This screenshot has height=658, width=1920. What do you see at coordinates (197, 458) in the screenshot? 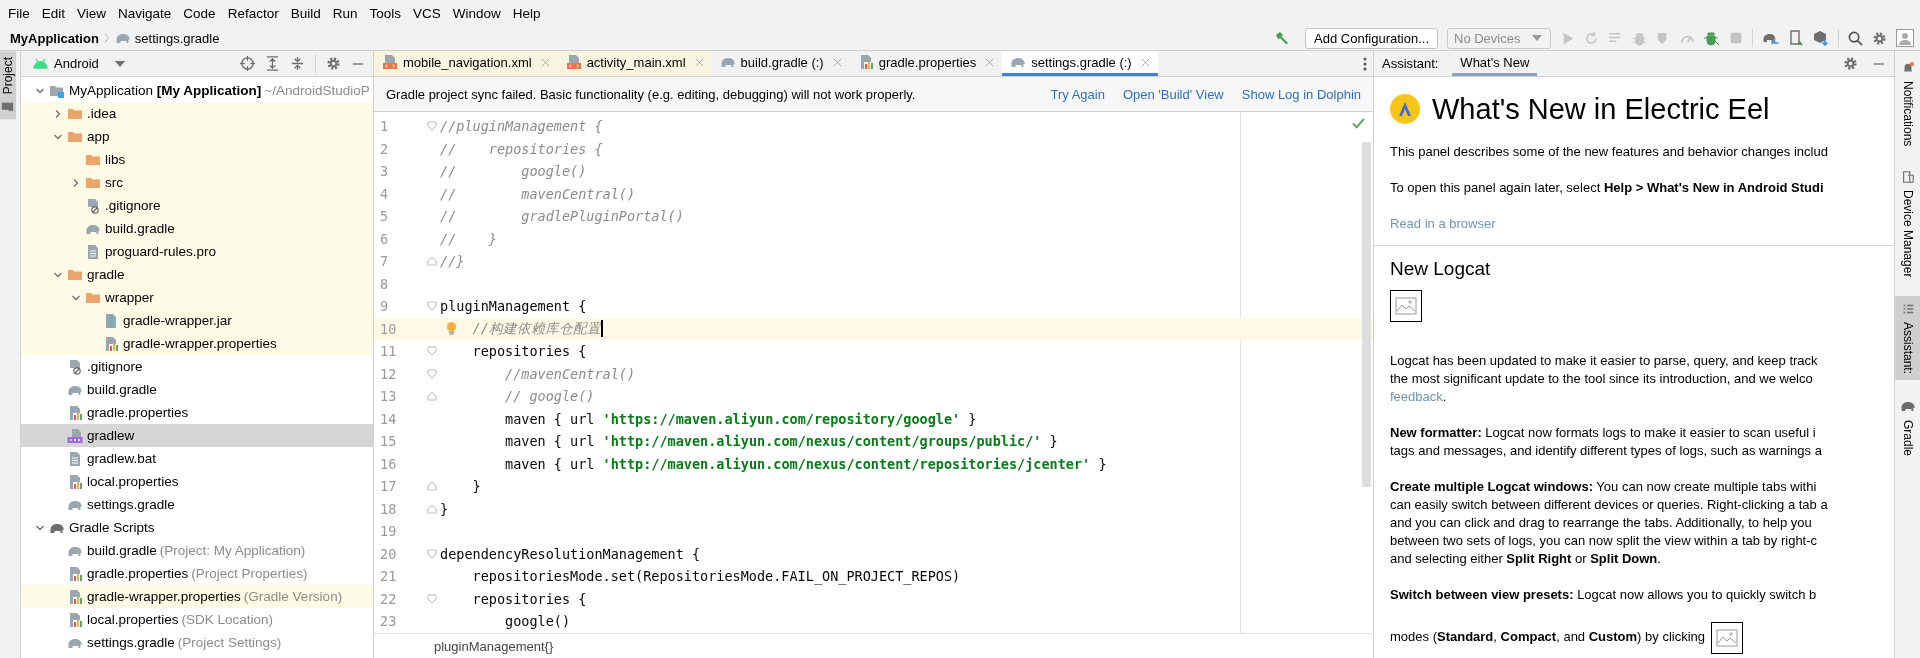
I see `tree-row: gradlew.bat` at bounding box center [197, 458].